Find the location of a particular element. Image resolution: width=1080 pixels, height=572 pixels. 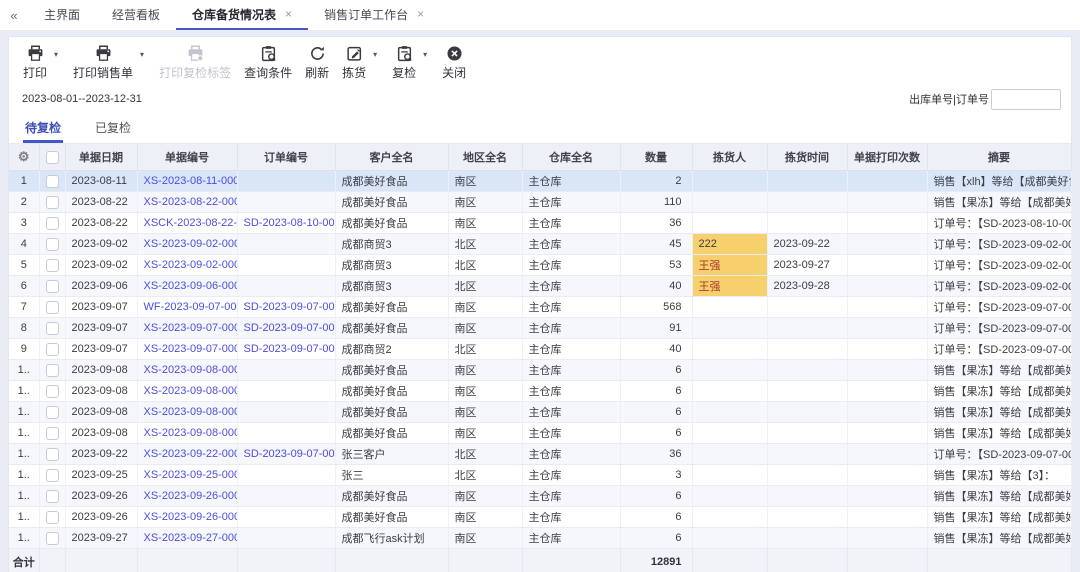

cell-order-no-link: SD-2023-09-07-00014 is located at coordinates (286, 349).